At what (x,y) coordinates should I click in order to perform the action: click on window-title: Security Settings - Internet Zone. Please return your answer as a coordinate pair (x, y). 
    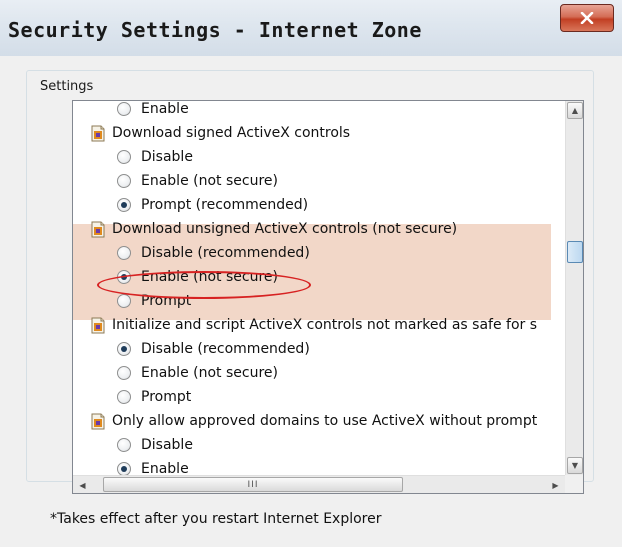
    Looking at the image, I should click on (215, 30).